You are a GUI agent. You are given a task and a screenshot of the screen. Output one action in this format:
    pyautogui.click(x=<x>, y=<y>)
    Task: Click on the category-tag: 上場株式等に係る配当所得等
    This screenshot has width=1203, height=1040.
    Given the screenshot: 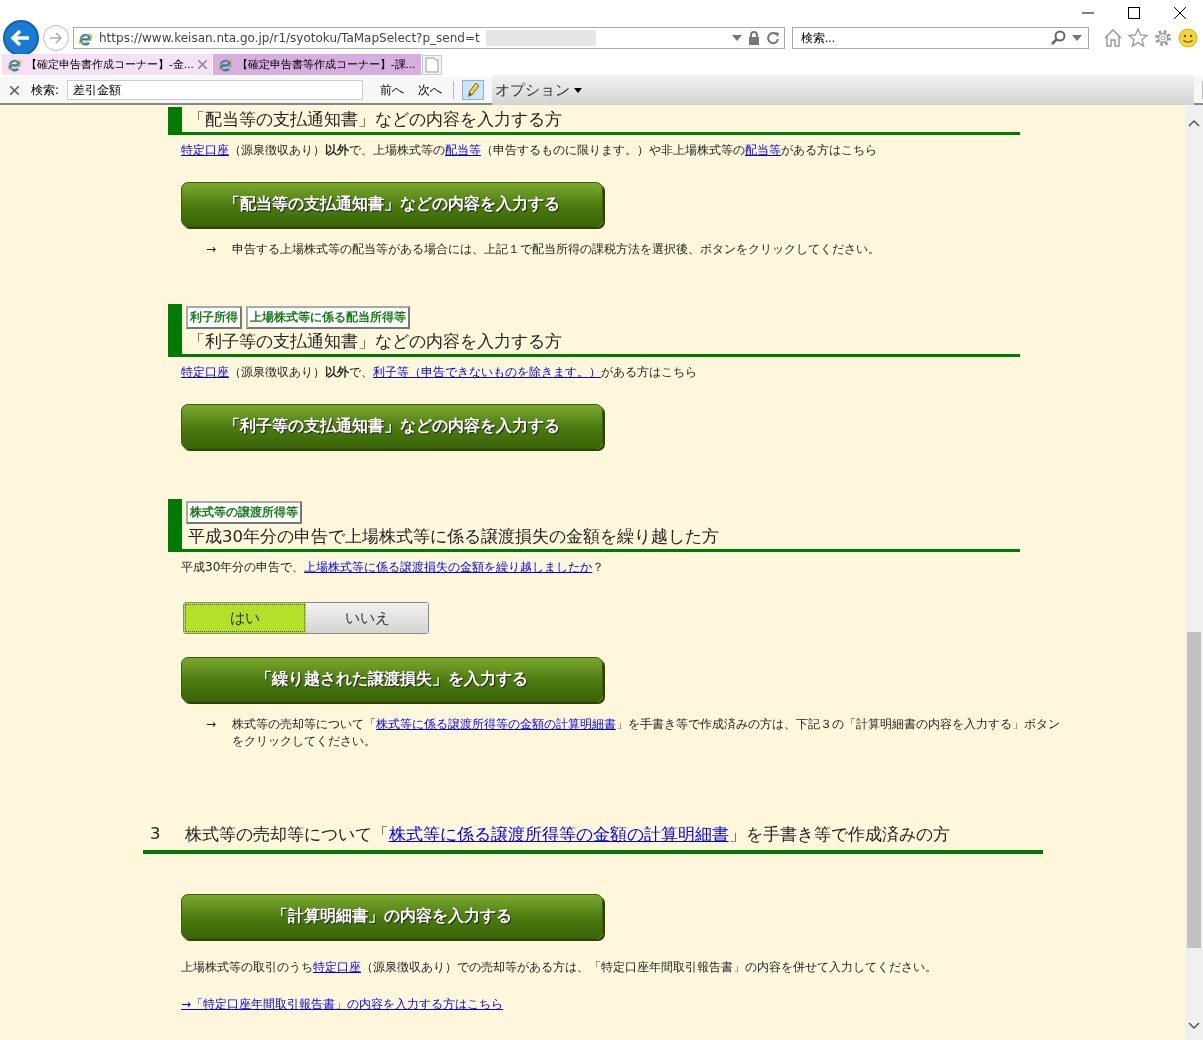 What is the action you would take?
    pyautogui.click(x=328, y=317)
    